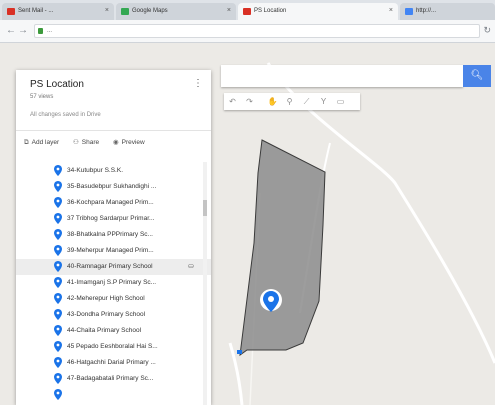  I want to click on list-item-label: 43-Dondha Primary School, so click(106, 314).